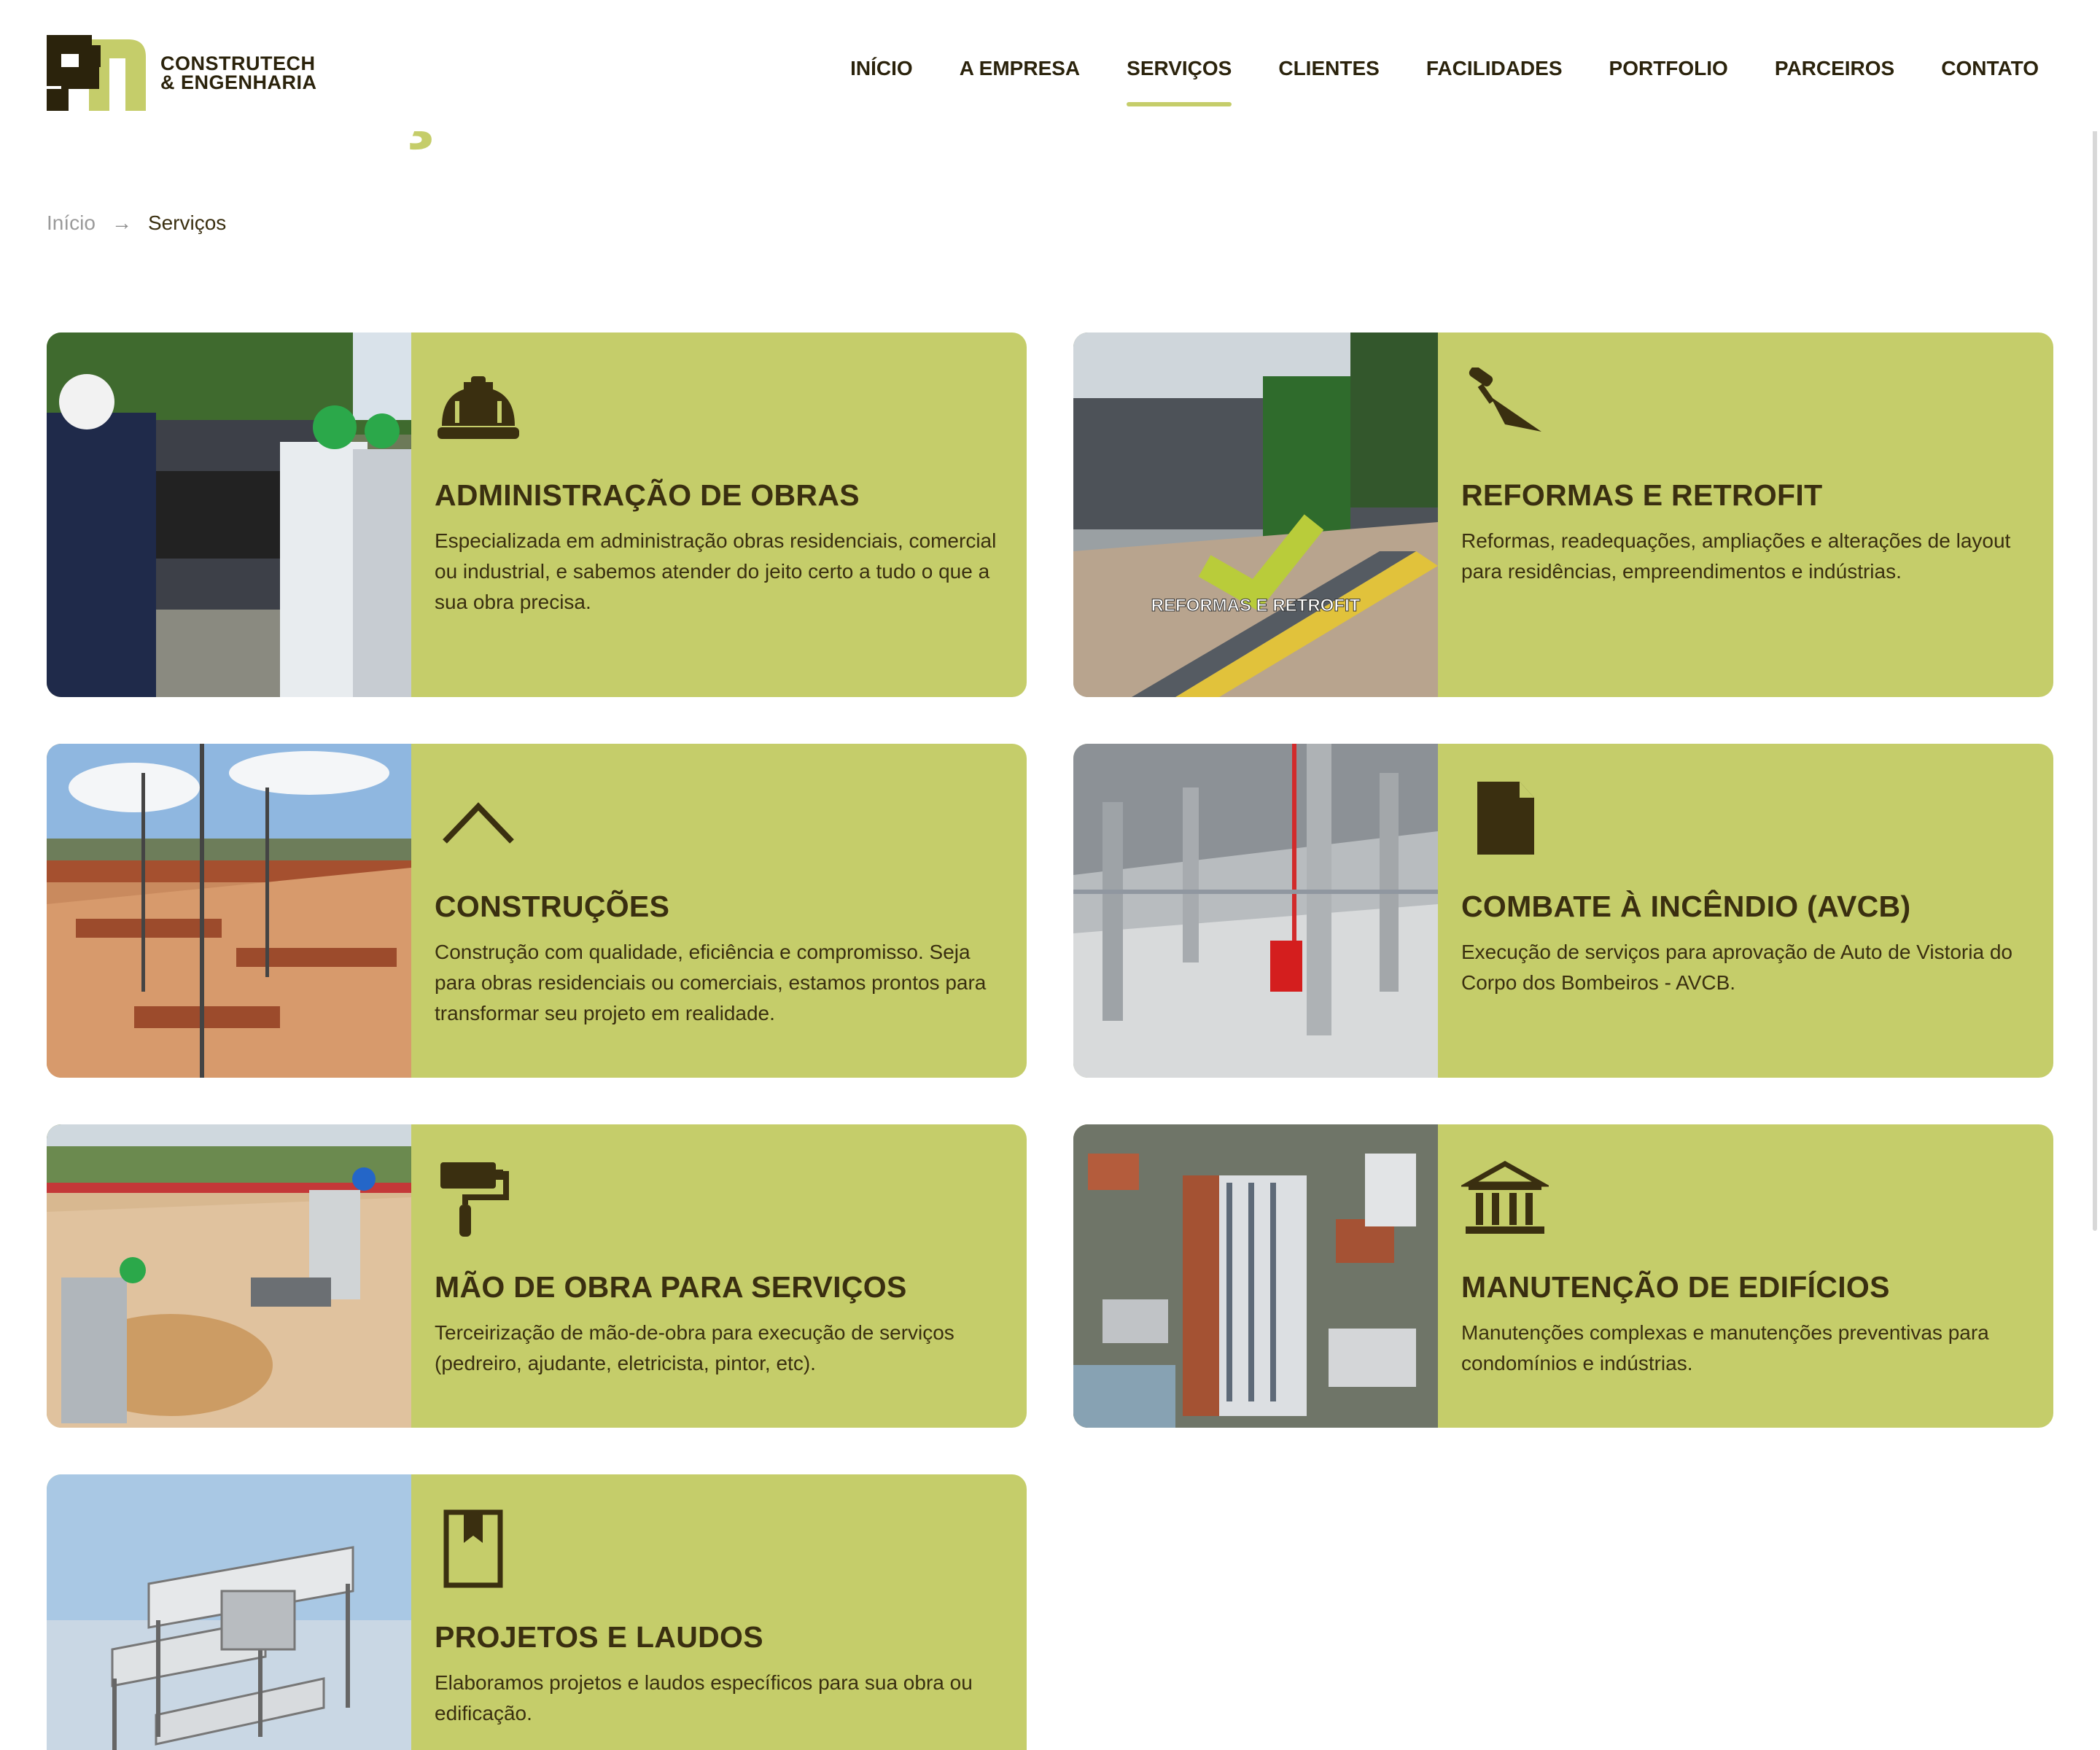 This screenshot has height=1750, width=2100. What do you see at coordinates (1834, 68) in the screenshot?
I see `nav-parceiros: PARCEIROS` at bounding box center [1834, 68].